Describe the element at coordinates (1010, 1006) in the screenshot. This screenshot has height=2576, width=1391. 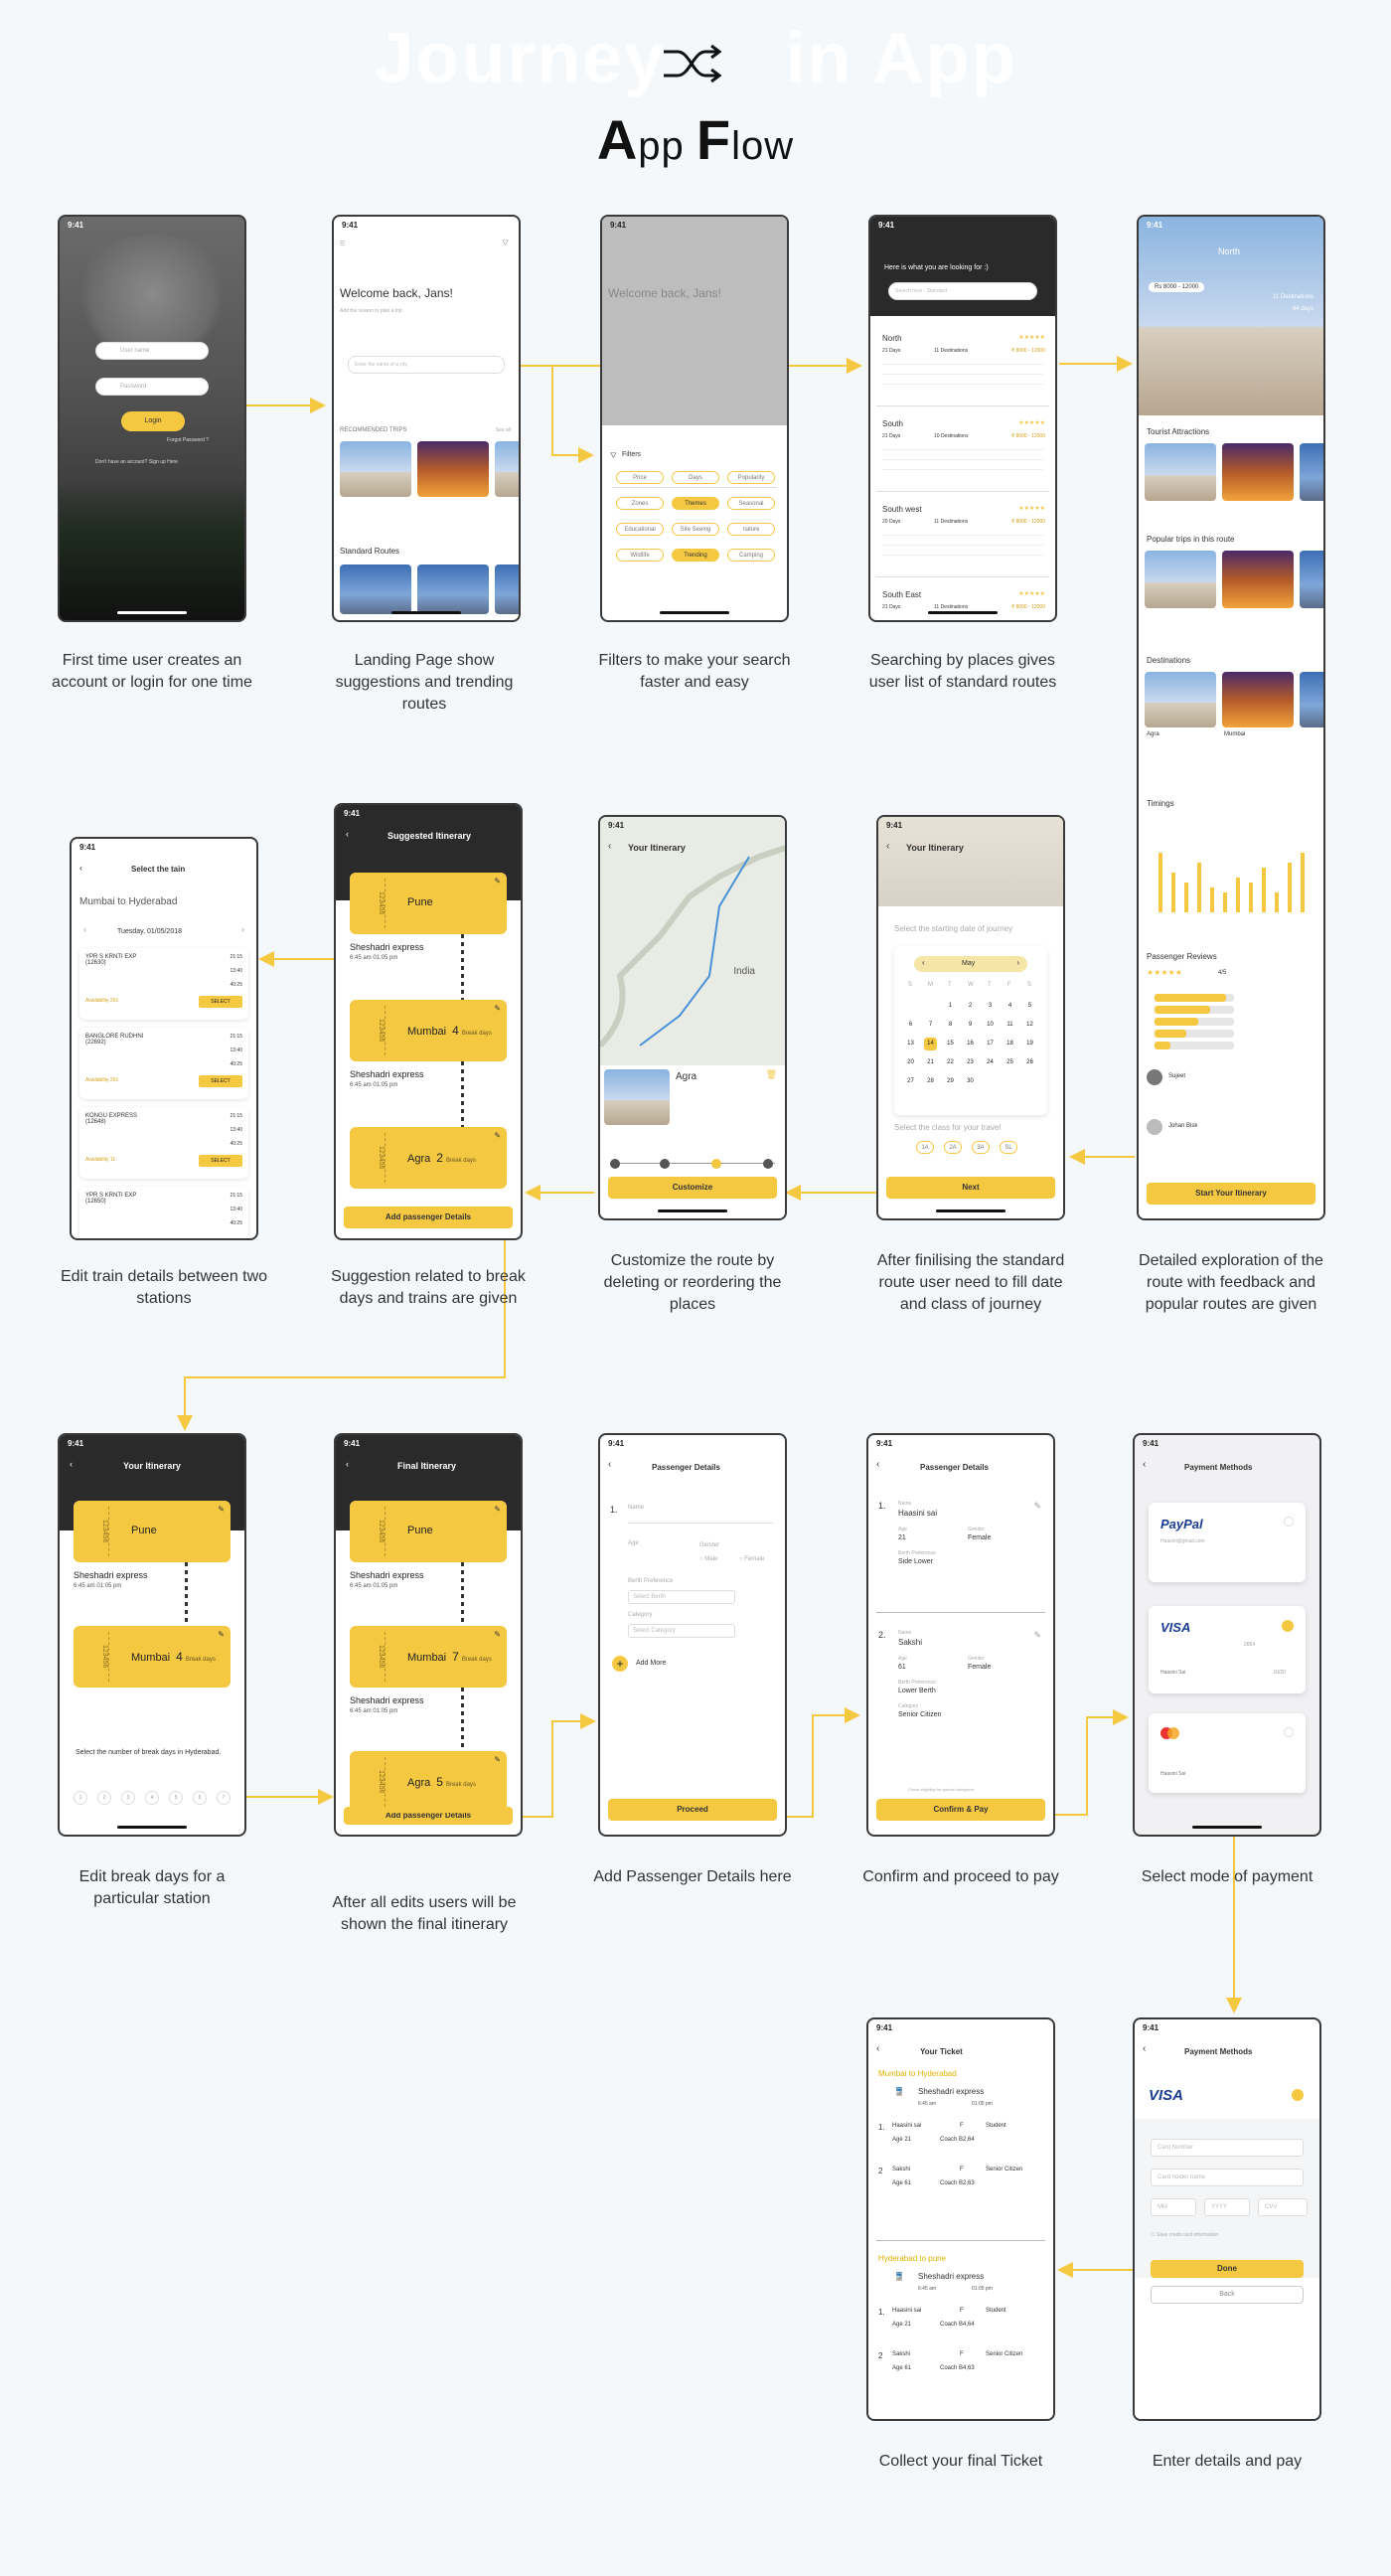
I see `calendar-day: 4` at that location.